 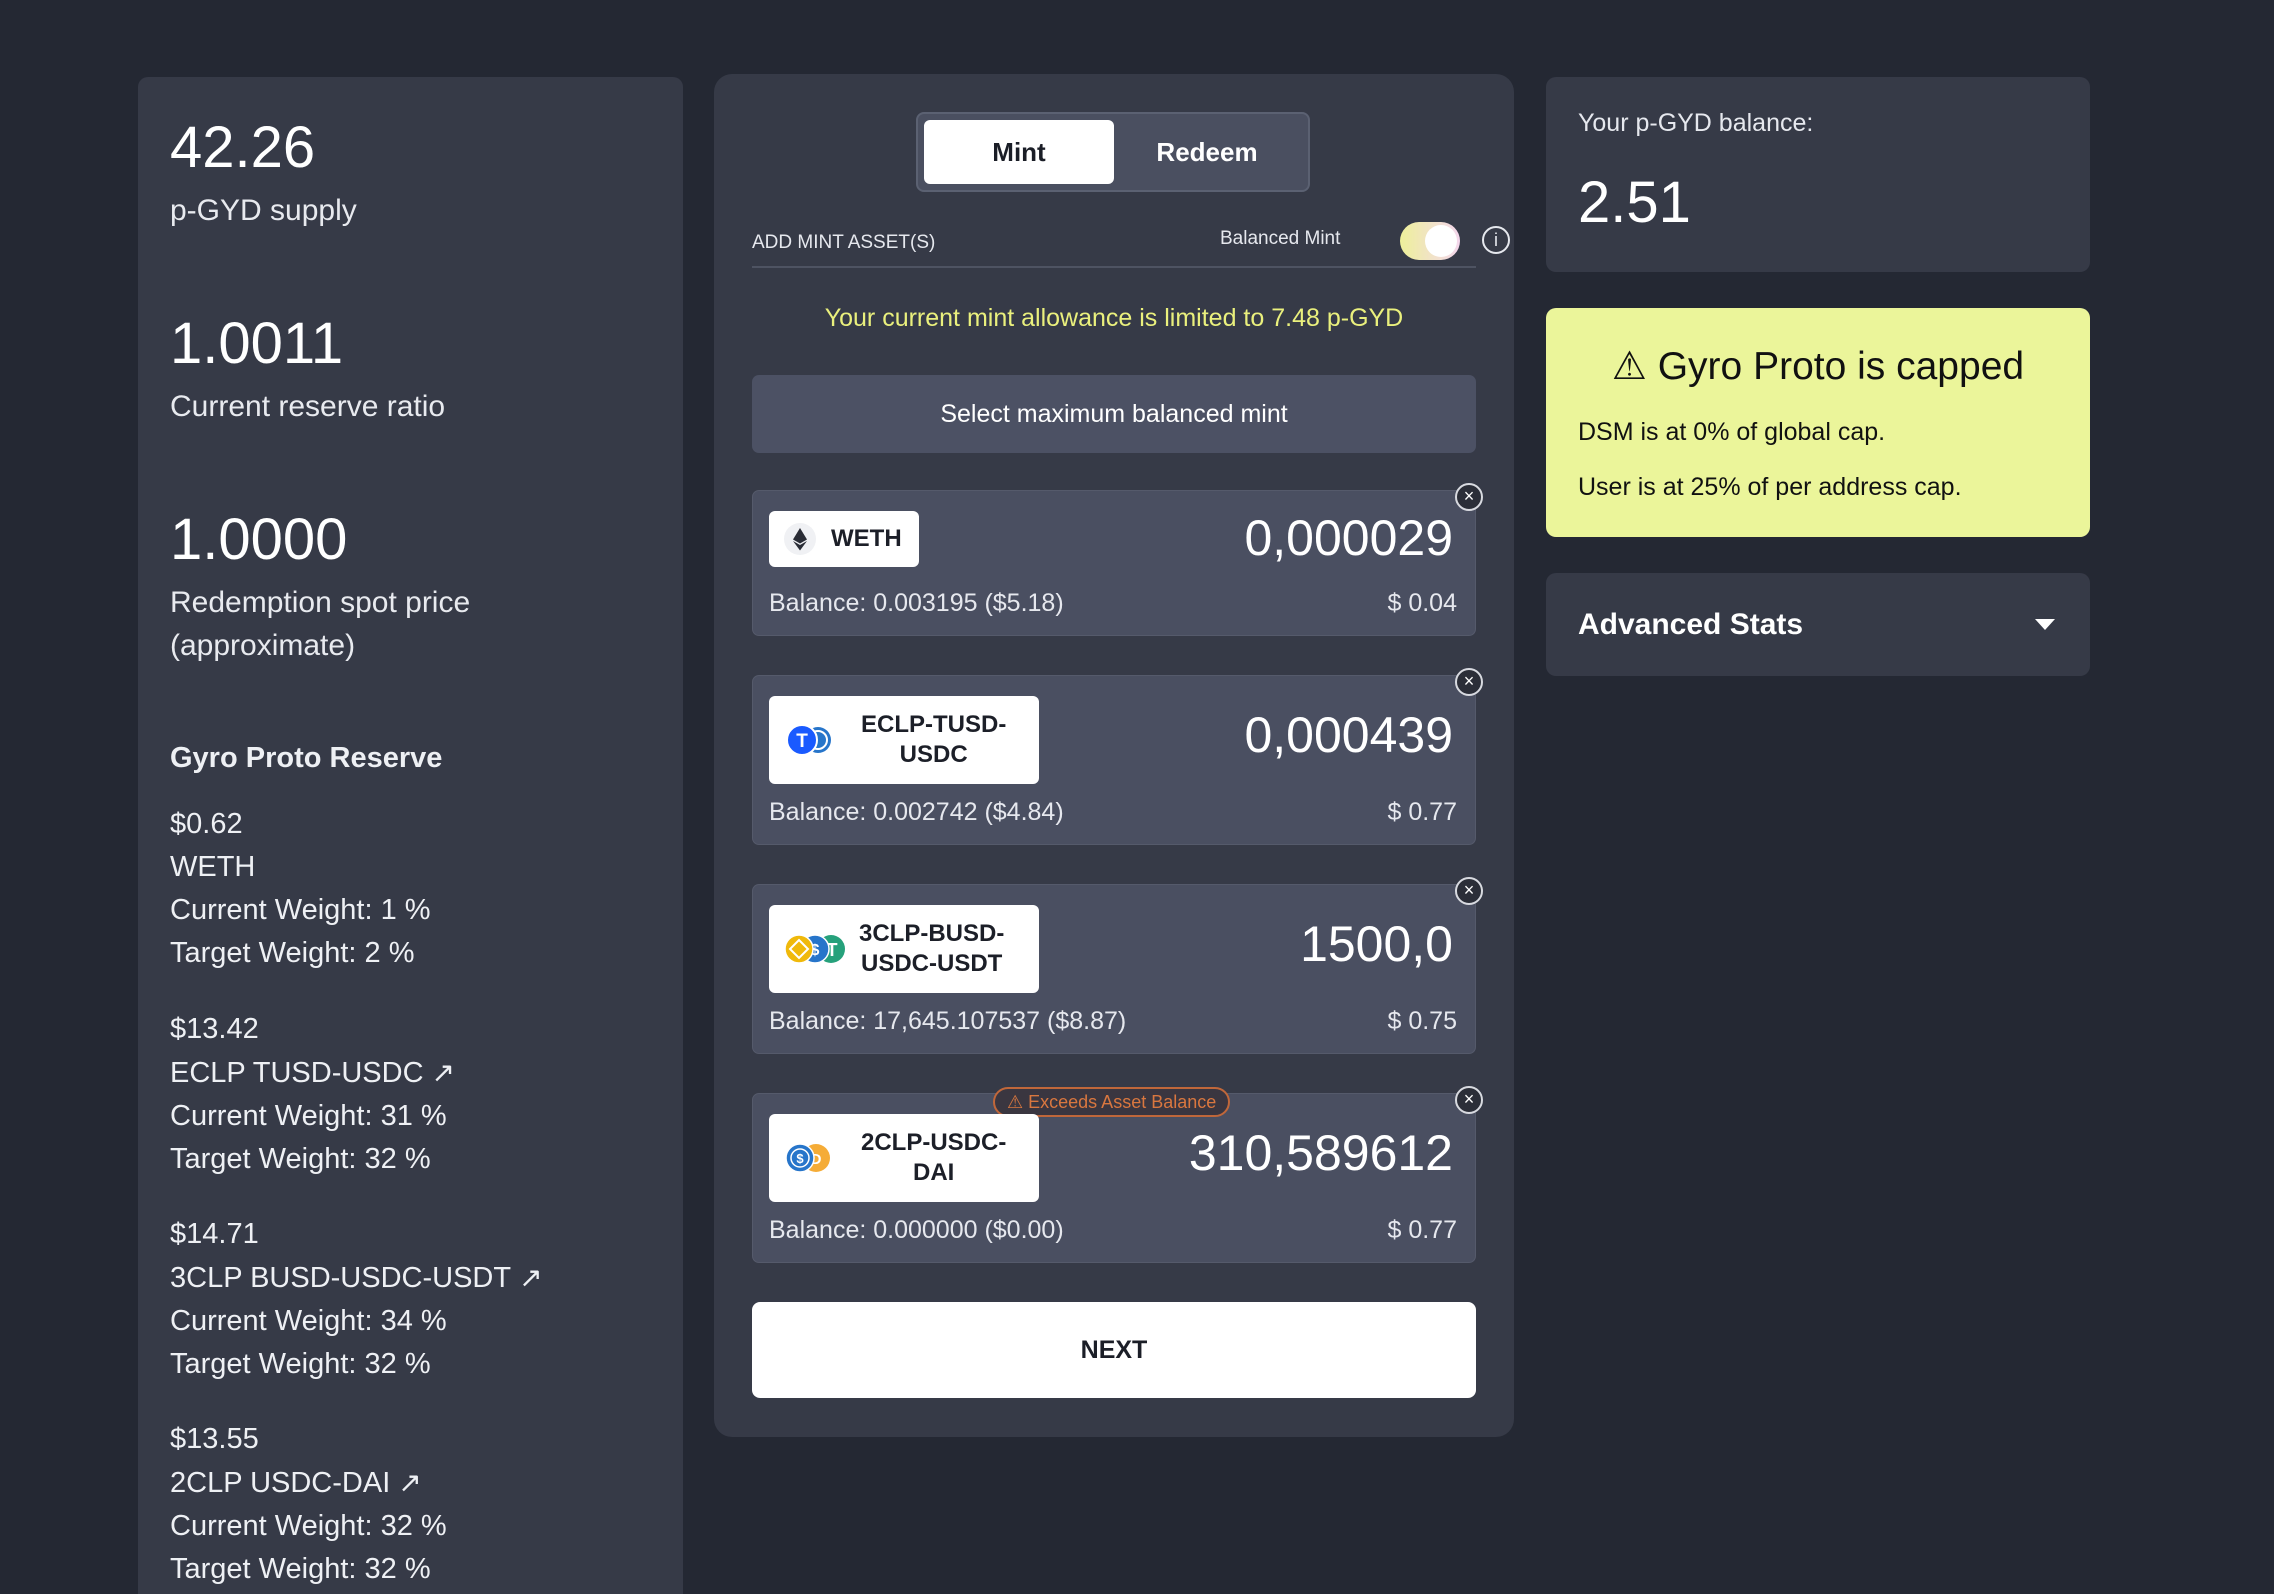 What do you see at coordinates (1376, 944) in the screenshot?
I see `amount-input: 1500,0` at bounding box center [1376, 944].